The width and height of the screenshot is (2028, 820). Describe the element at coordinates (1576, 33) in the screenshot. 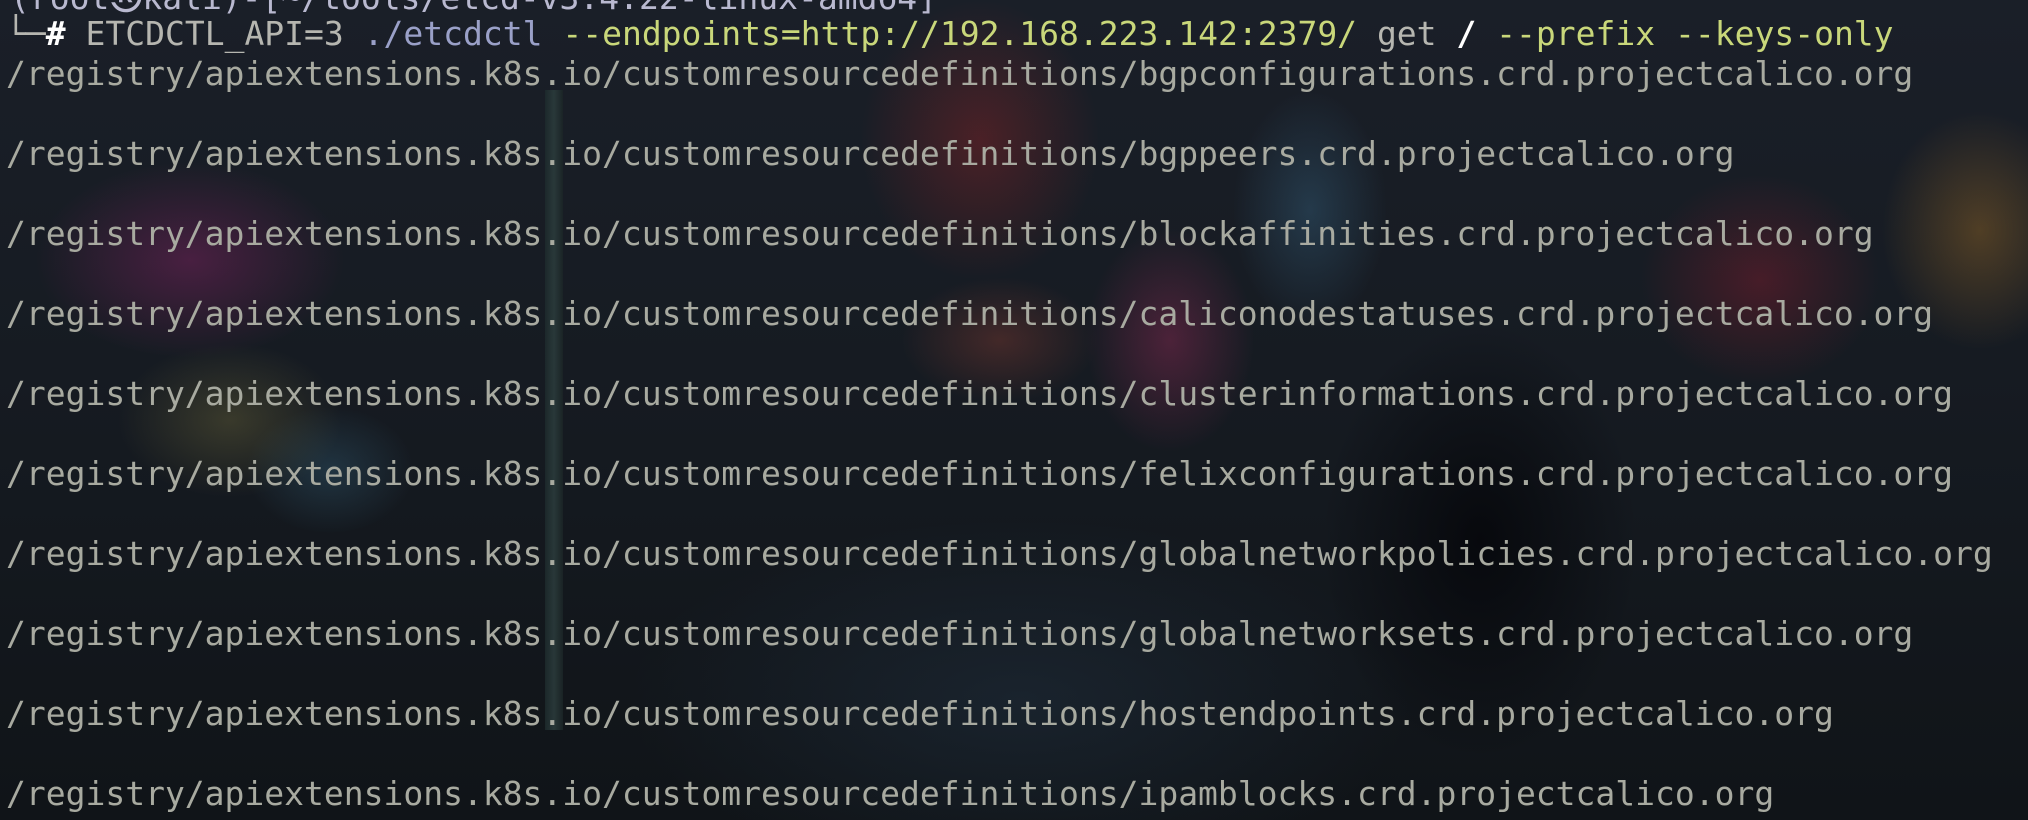

I see `prefix-flag: --prefix` at that location.